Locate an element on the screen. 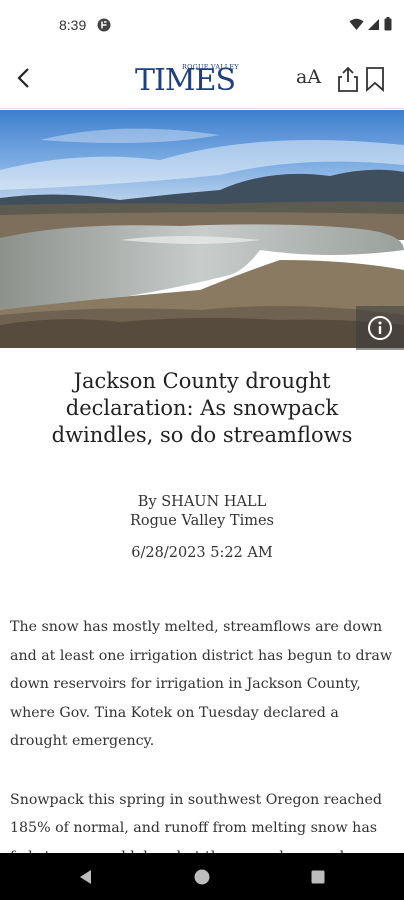 This screenshot has width=404, height=901. byline: By SHAUN HALL Rogue Valley Times is located at coordinates (202, 512).